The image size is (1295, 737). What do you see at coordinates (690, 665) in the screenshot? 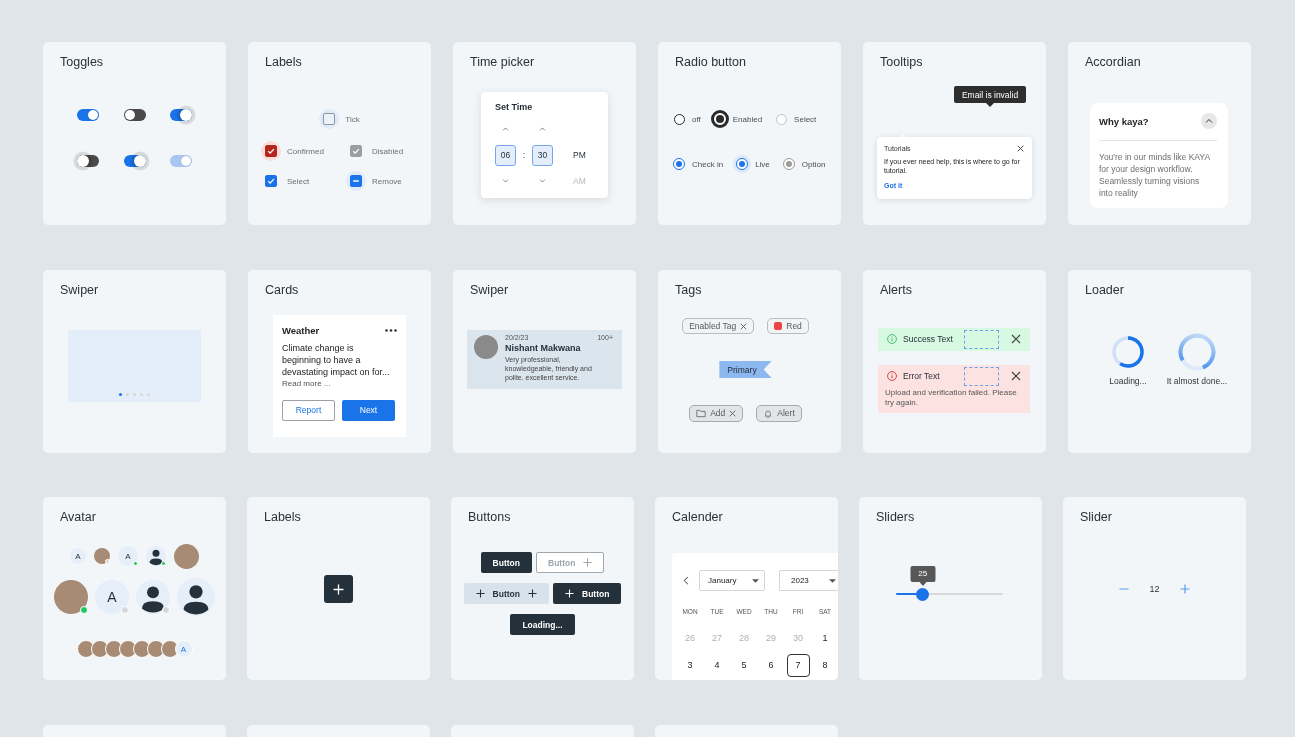
I see `calendar-day: 3` at bounding box center [690, 665].